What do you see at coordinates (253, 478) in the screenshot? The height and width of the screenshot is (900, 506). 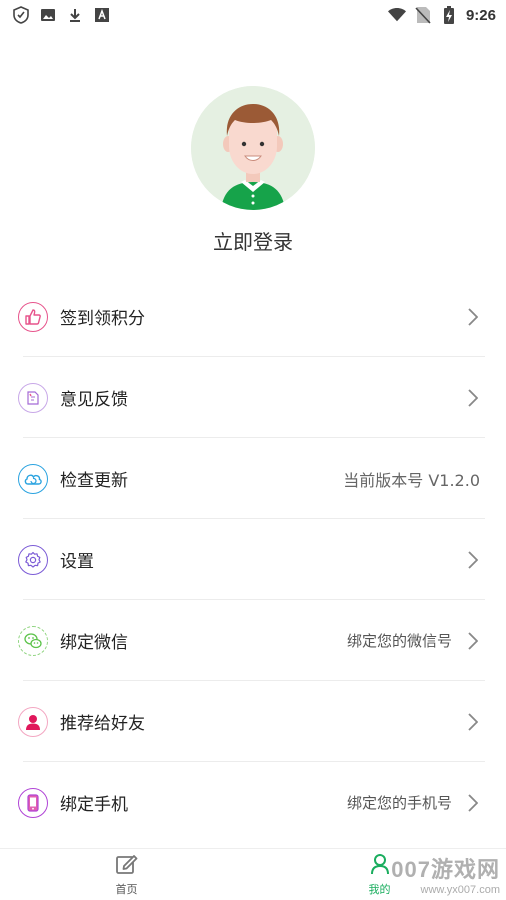 I see `menu-item-check-update: 检查更新 当前版本号 V1.2.0` at bounding box center [253, 478].